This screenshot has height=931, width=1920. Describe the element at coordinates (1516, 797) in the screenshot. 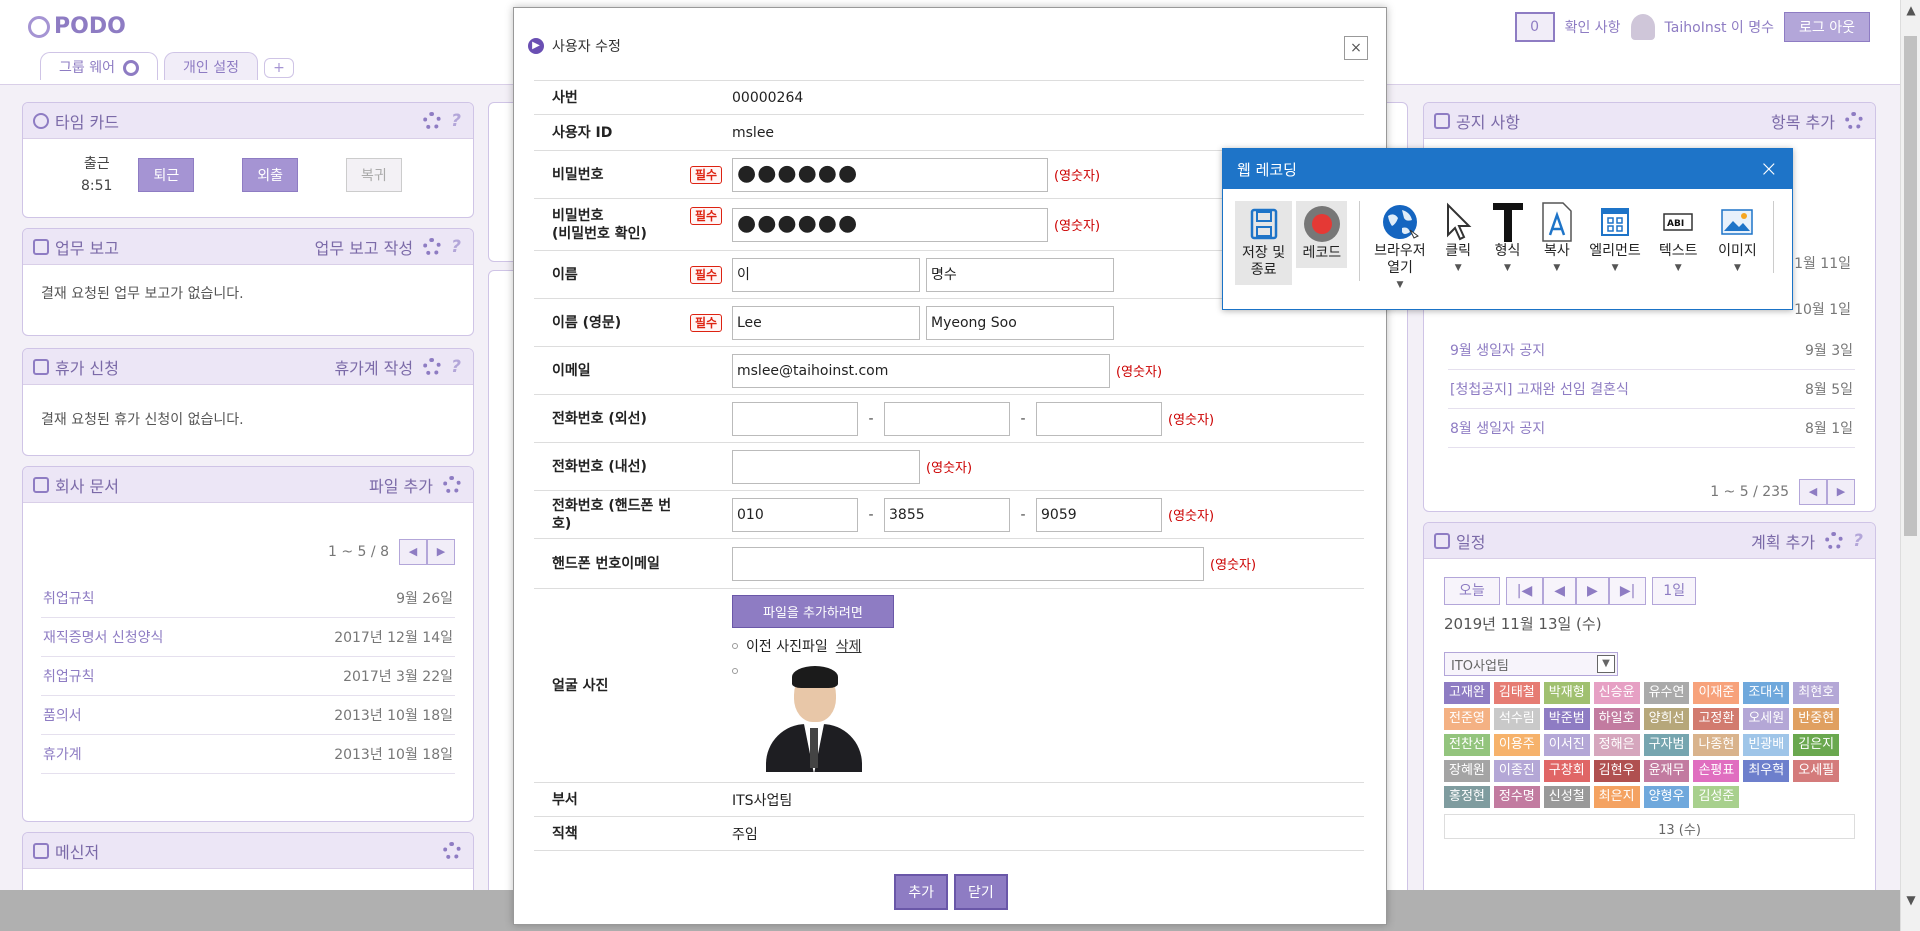

I see `member-chip: 정수명` at that location.